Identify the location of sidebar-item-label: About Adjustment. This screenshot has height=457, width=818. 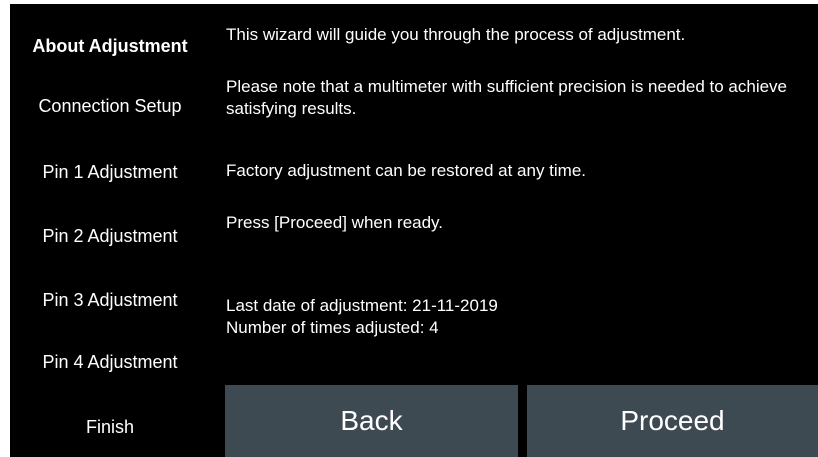
(110, 45).